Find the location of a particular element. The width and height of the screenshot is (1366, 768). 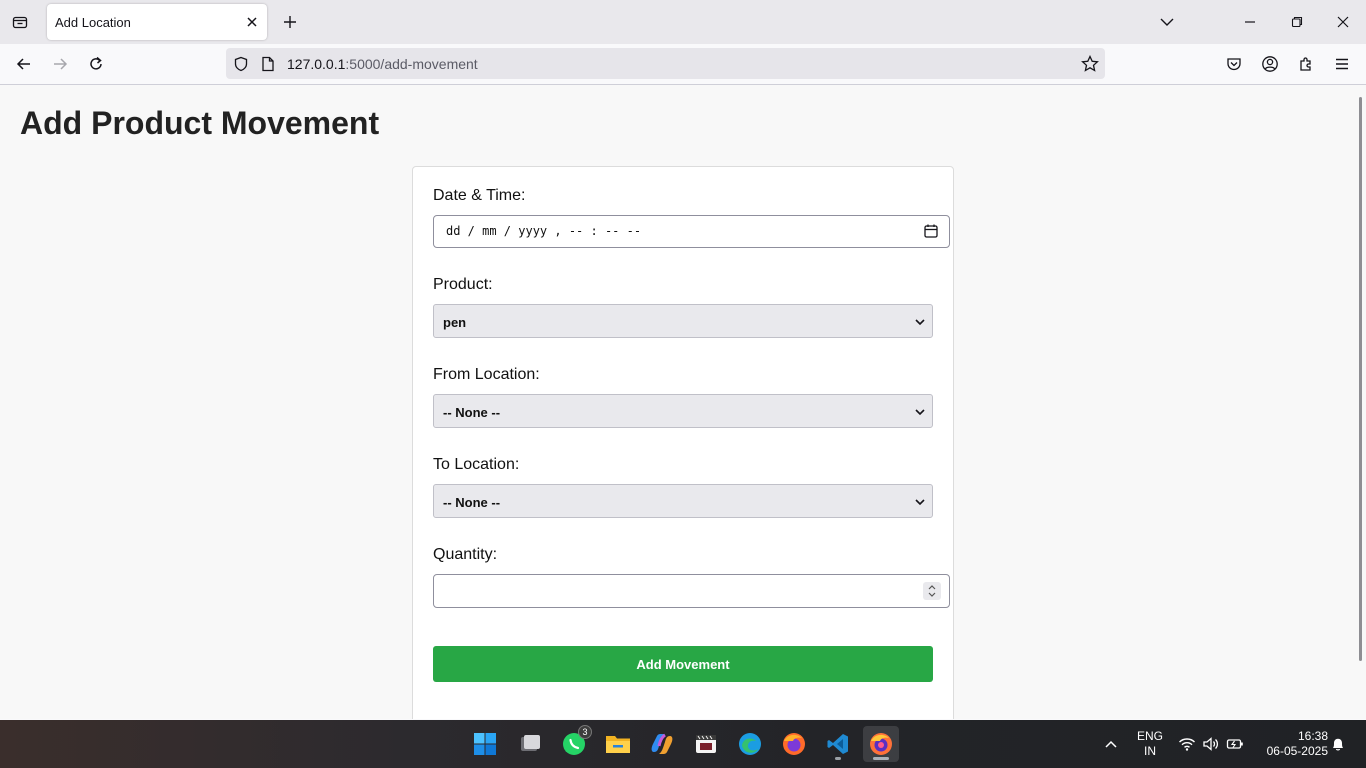

quantity-stepper is located at coordinates (932, 591).